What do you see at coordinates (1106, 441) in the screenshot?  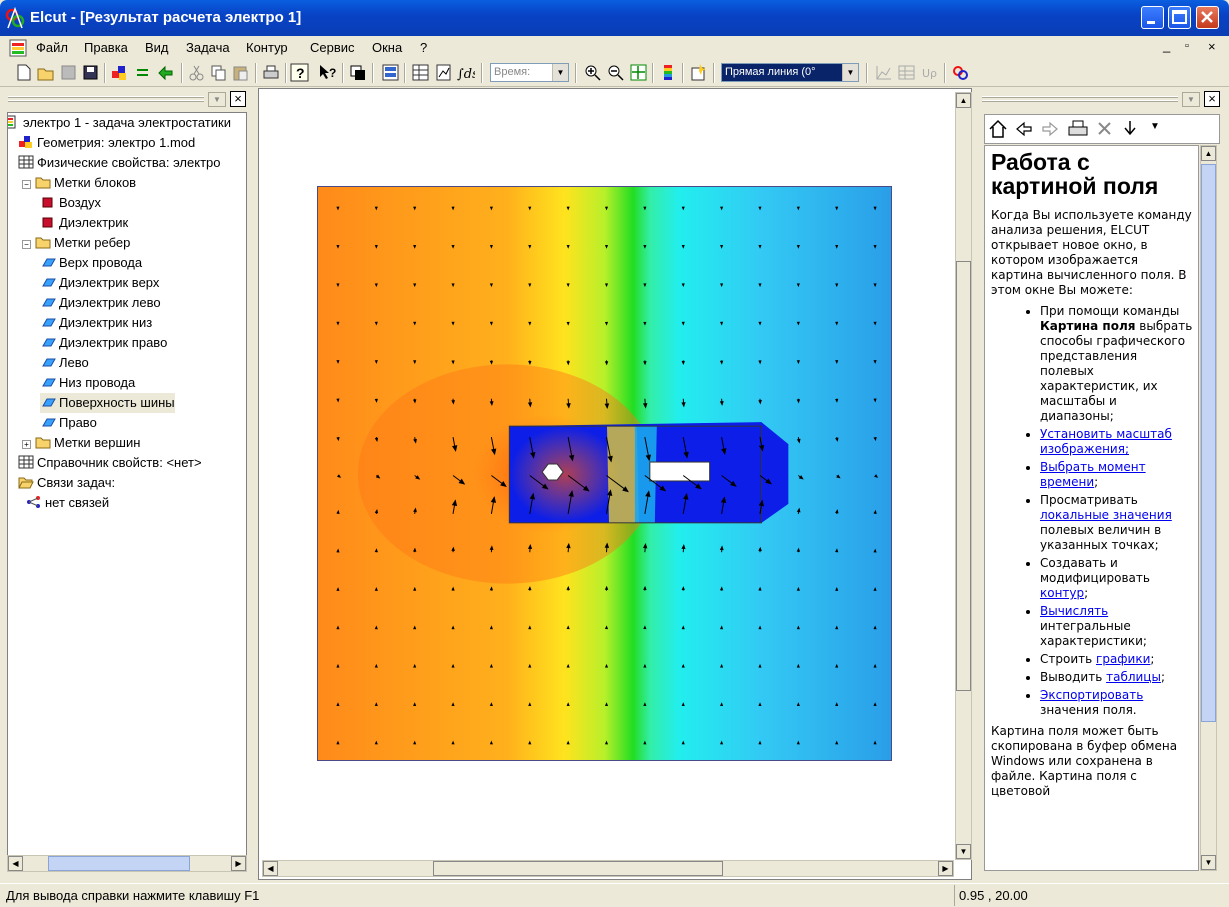 I see `help-link: Установить масштаб изображения;` at bounding box center [1106, 441].